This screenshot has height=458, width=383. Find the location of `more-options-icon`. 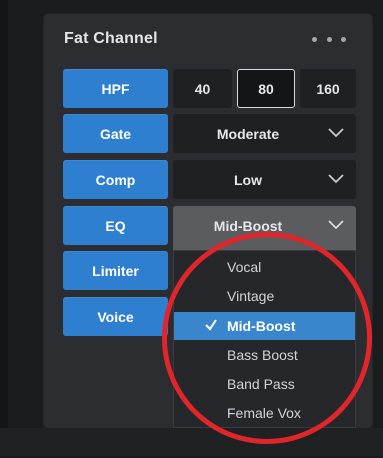

more-options-icon is located at coordinates (329, 39).